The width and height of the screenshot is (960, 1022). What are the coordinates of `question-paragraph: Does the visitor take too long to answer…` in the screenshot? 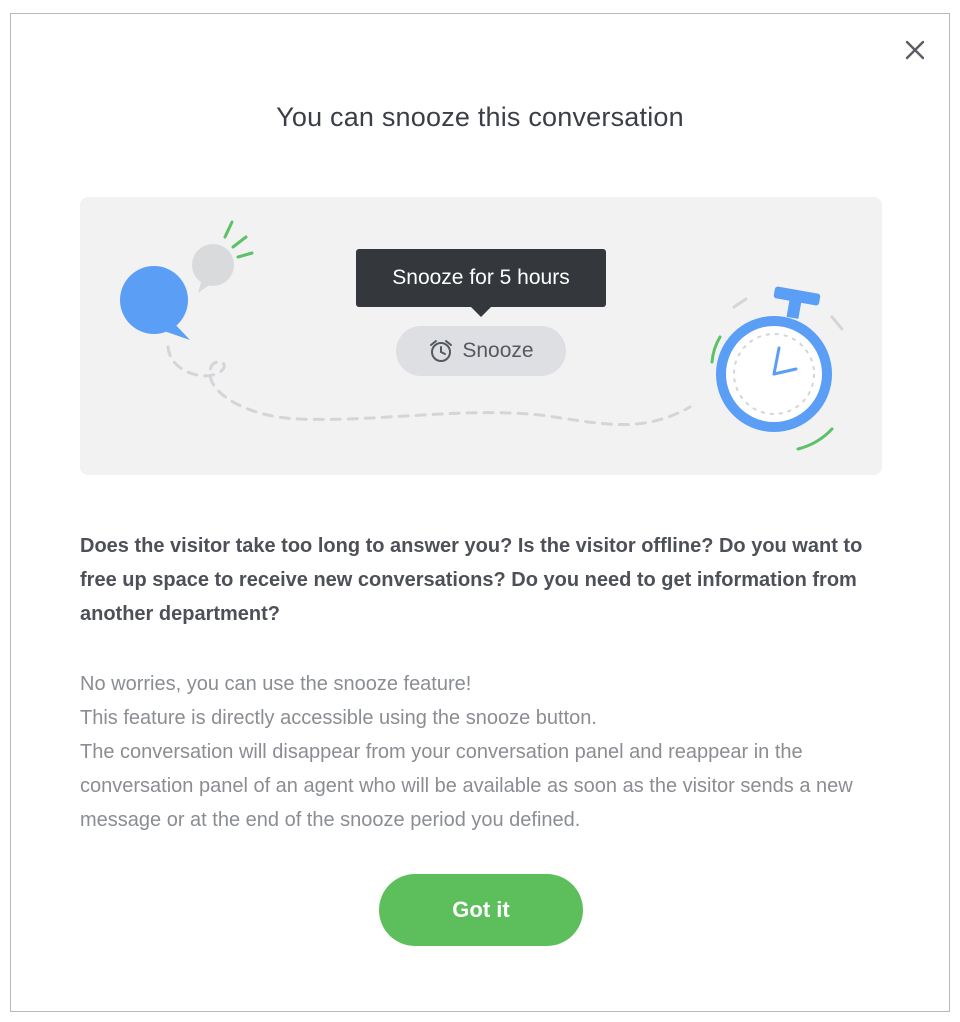 It's located at (471, 580).